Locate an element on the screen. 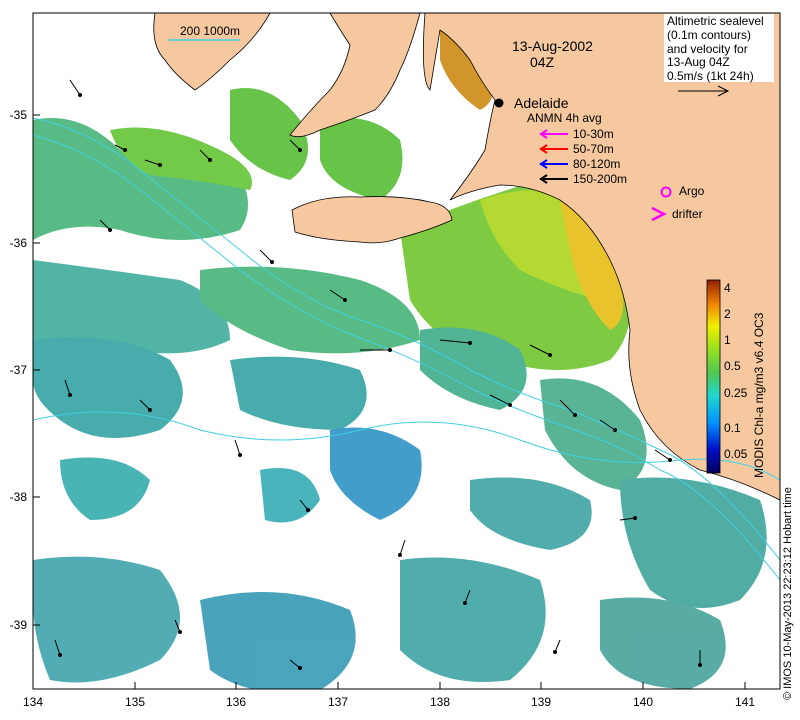  lon-tick-label: 141 is located at coordinates (745, 702).